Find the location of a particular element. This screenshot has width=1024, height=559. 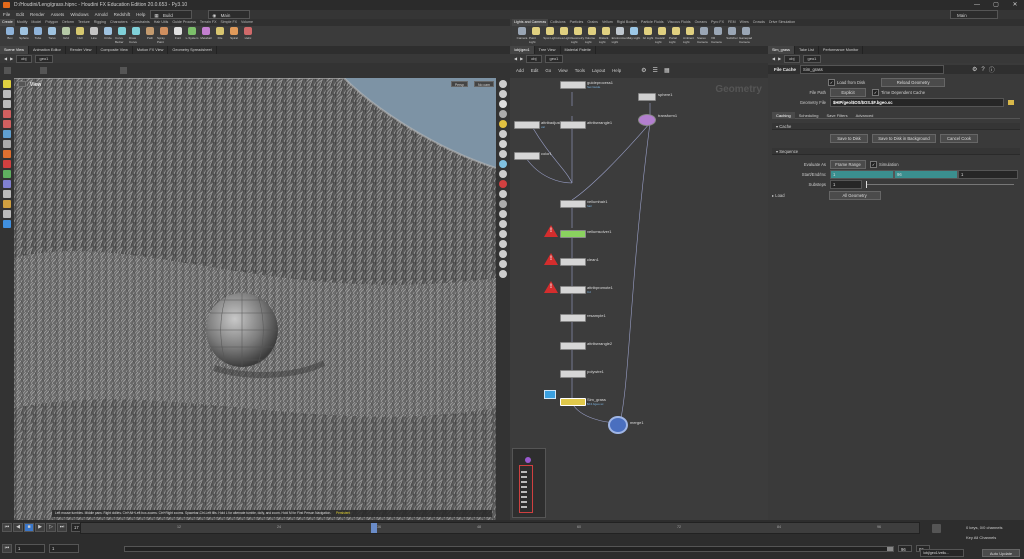

viewport-tool-11-icon is located at coordinates (7, 194).